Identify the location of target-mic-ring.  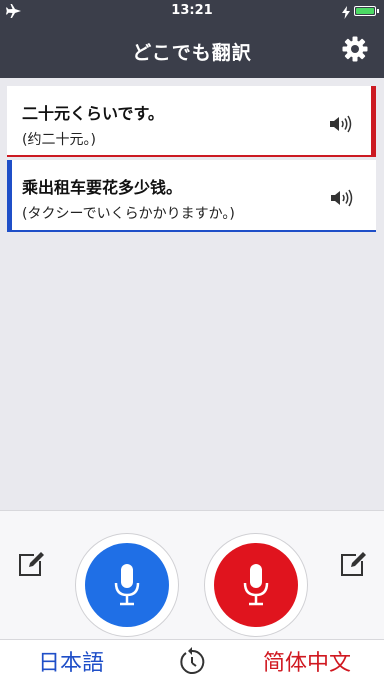
(256, 585).